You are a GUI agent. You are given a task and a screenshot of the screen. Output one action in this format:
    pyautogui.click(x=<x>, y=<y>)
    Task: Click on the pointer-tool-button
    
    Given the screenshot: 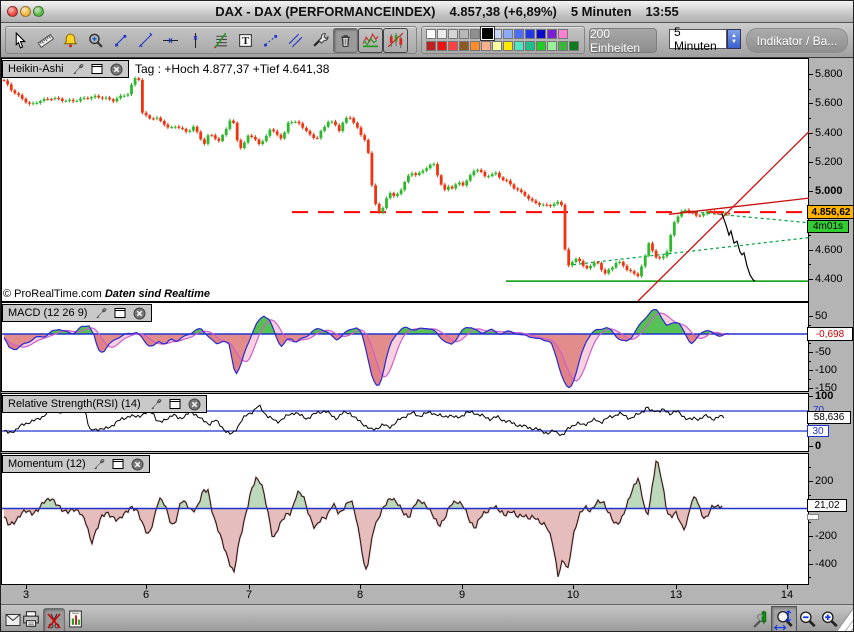 What is the action you would take?
    pyautogui.click(x=20, y=40)
    